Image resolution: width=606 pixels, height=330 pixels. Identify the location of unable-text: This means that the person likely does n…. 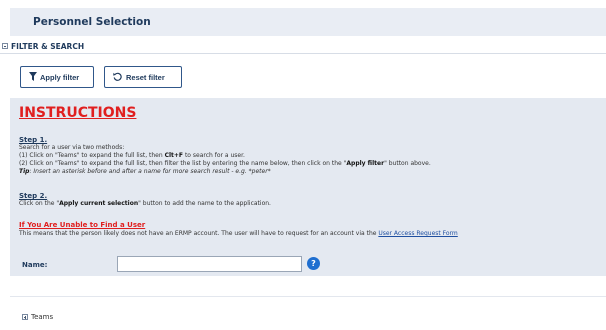
(238, 233).